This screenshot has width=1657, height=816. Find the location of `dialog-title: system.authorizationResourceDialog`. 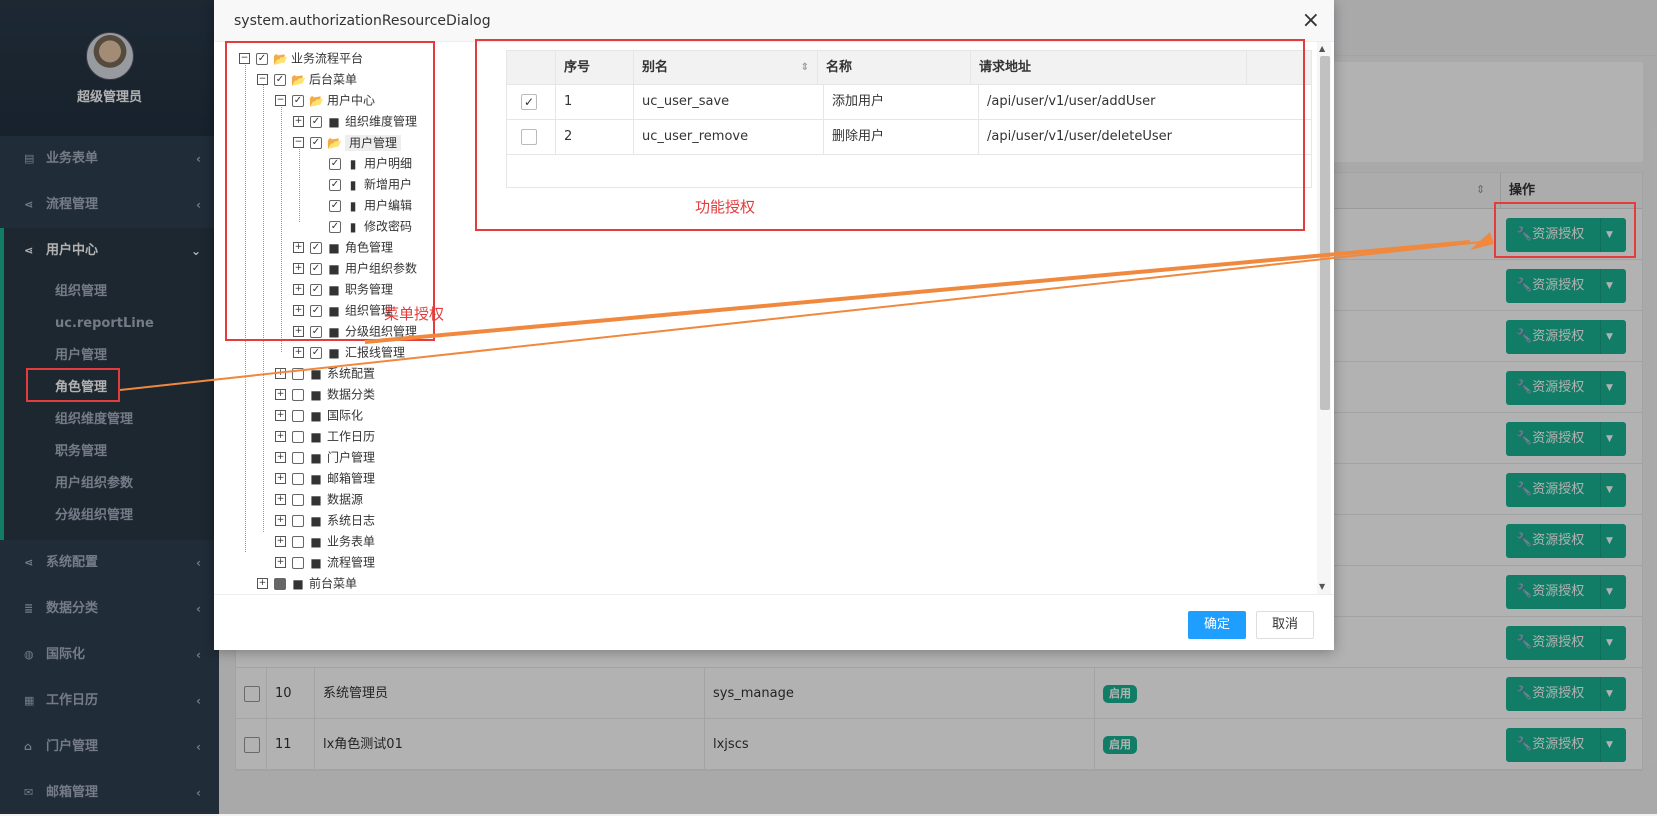

dialog-title: system.authorizationResourceDialog is located at coordinates (362, 21).